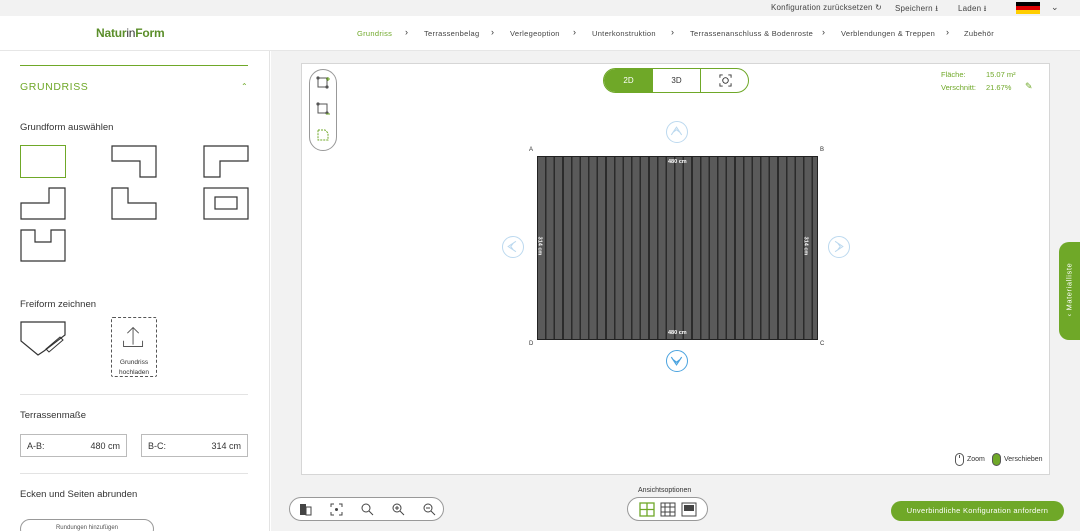 The image size is (1080, 531). Describe the element at coordinates (398, 509) in the screenshot. I see `zoom-in-icon` at that location.